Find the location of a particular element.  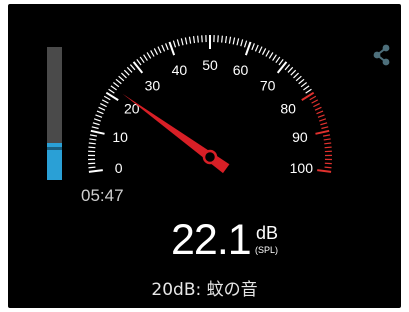

scale-label: 100 is located at coordinates (302, 168).